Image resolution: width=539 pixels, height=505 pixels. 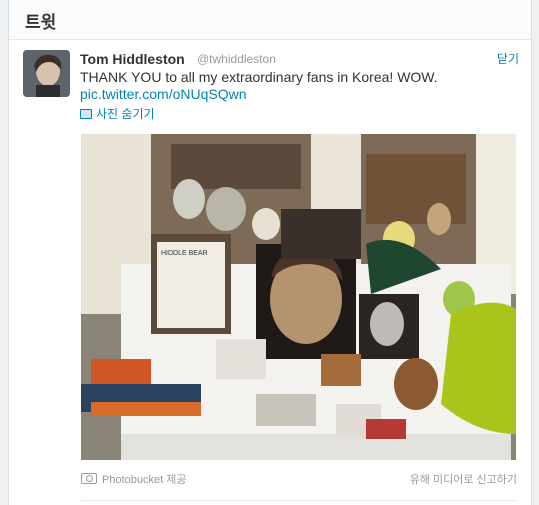 I want to click on camera-icon, so click(x=89, y=478).